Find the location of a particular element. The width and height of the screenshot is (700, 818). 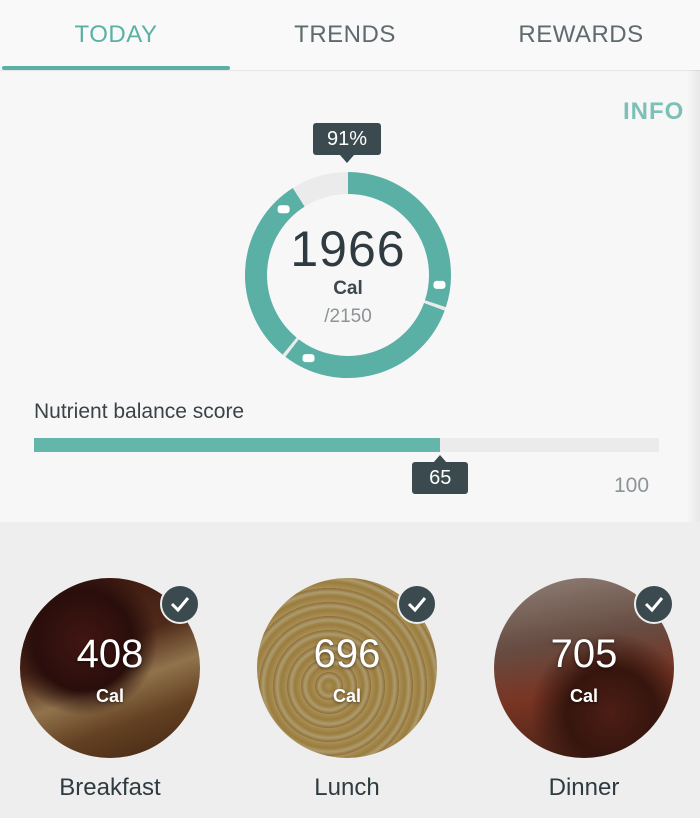

meal-card-breakfast: 408 Cal Breakfast is located at coordinates (110, 698).